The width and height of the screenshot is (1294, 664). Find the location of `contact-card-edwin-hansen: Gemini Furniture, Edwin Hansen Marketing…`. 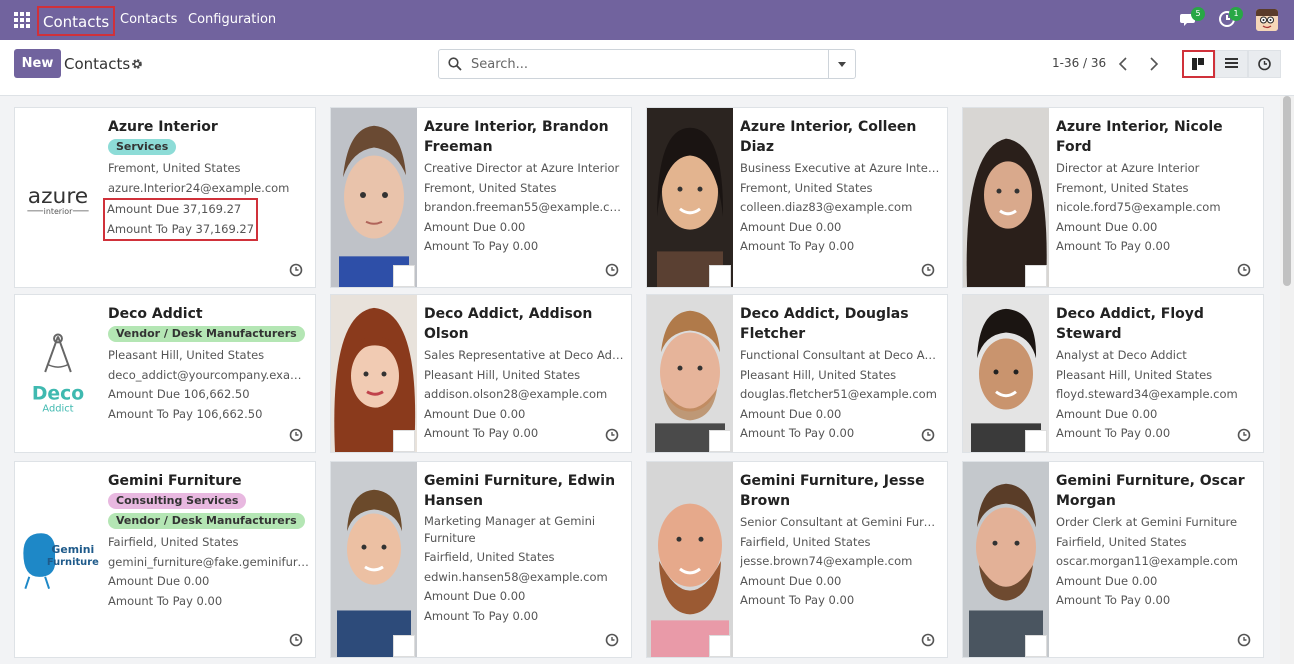

contact-card-edwin-hansen: Gemini Furniture, Edwin Hansen Marketing… is located at coordinates (481, 559).